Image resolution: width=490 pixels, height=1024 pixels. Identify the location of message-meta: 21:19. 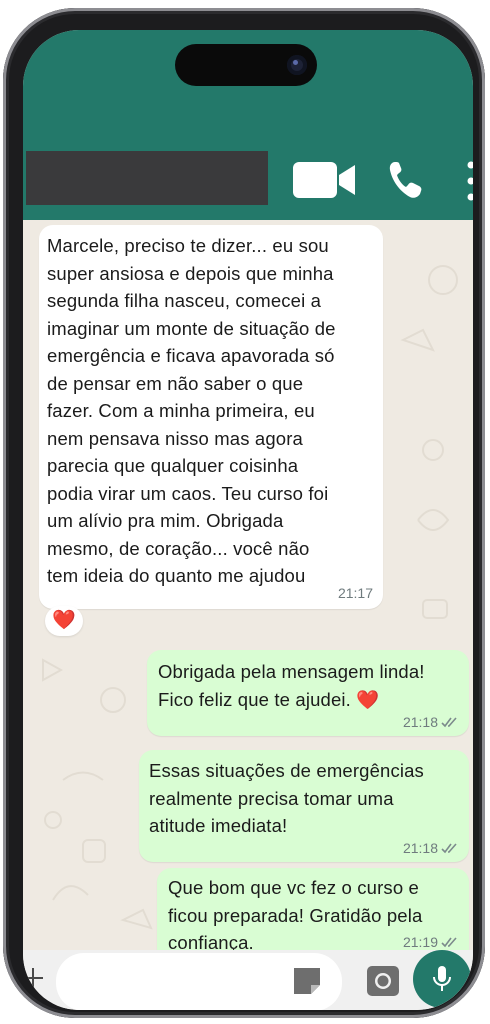
(431, 942).